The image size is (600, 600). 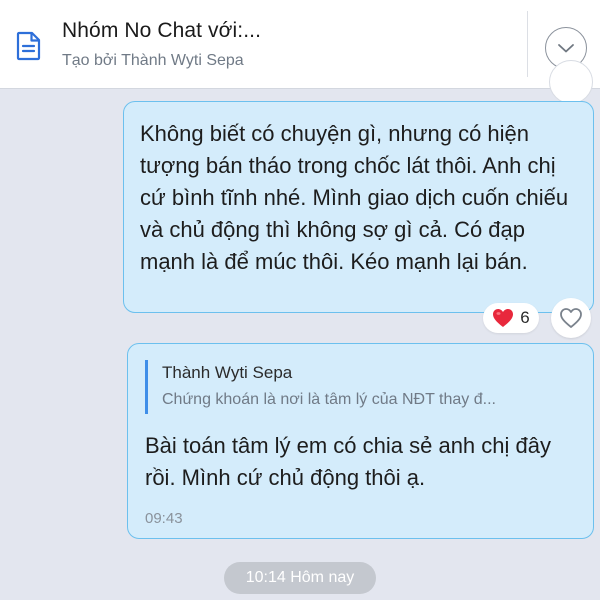 What do you see at coordinates (300, 578) in the screenshot?
I see `date-separator: 10:14 Hôm nay` at bounding box center [300, 578].